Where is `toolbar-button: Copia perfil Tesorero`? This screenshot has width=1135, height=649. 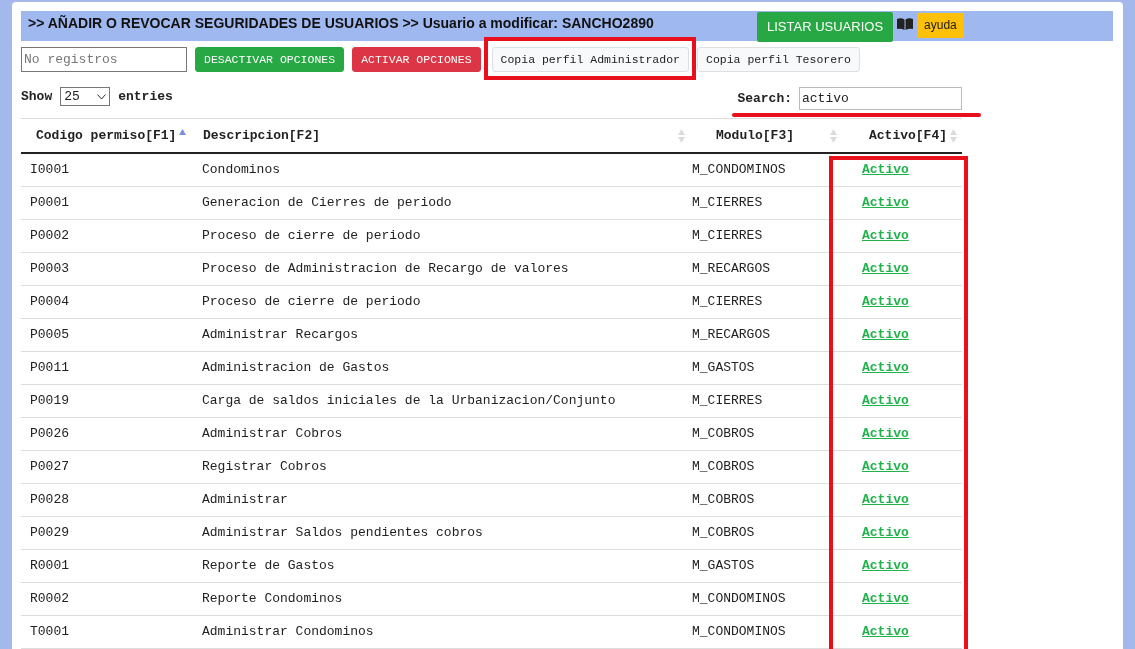
toolbar-button: Copia perfil Tesorero is located at coordinates (778, 59).